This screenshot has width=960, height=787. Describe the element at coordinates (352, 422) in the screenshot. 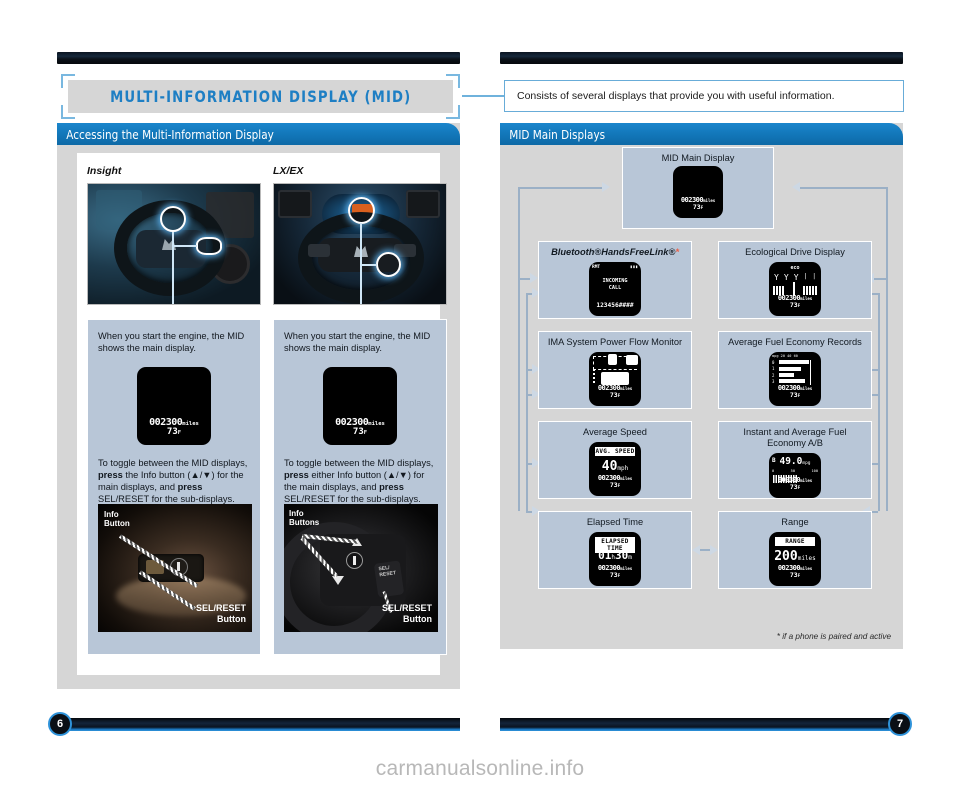

I see `lxex-odometer-value: 002300` at that location.